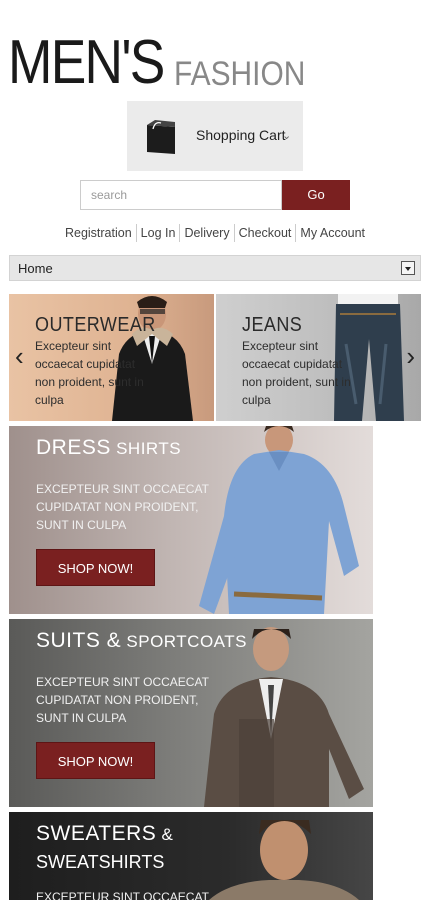 Image resolution: width=430 pixels, height=900 pixels. Describe the element at coordinates (410, 356) in the screenshot. I see `chevron-right-icon: ›` at that location.